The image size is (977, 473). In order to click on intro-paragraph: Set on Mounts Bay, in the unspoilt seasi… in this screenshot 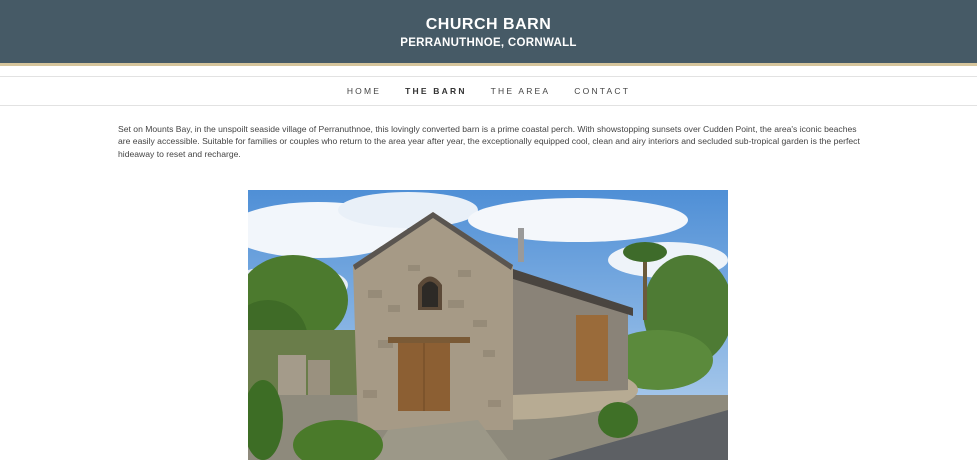, I will do `click(489, 141)`.